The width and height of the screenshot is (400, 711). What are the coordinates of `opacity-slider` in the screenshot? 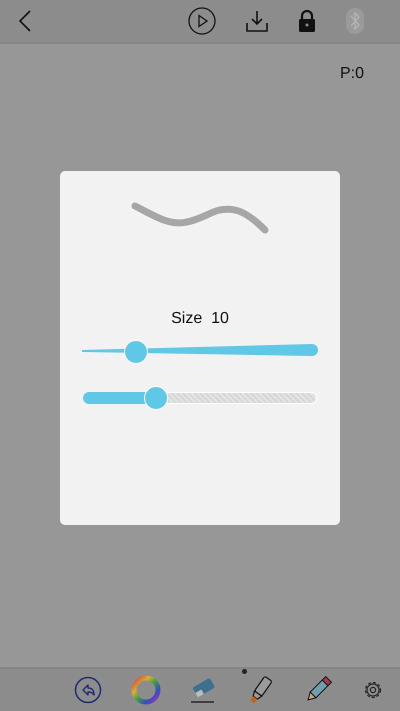 It's located at (200, 398).